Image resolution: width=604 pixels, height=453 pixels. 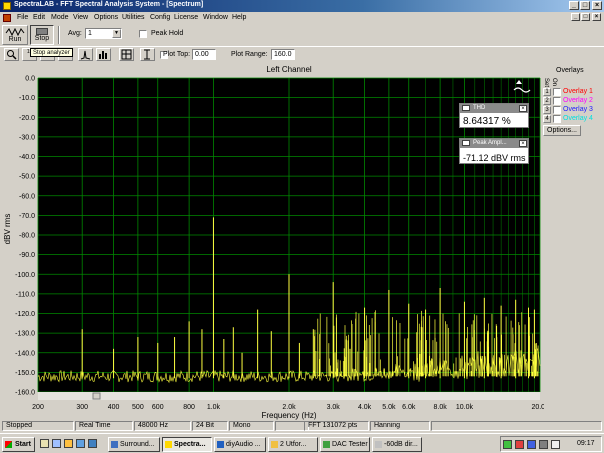 I want to click on peak-hold-checkbox, so click(x=143, y=34).